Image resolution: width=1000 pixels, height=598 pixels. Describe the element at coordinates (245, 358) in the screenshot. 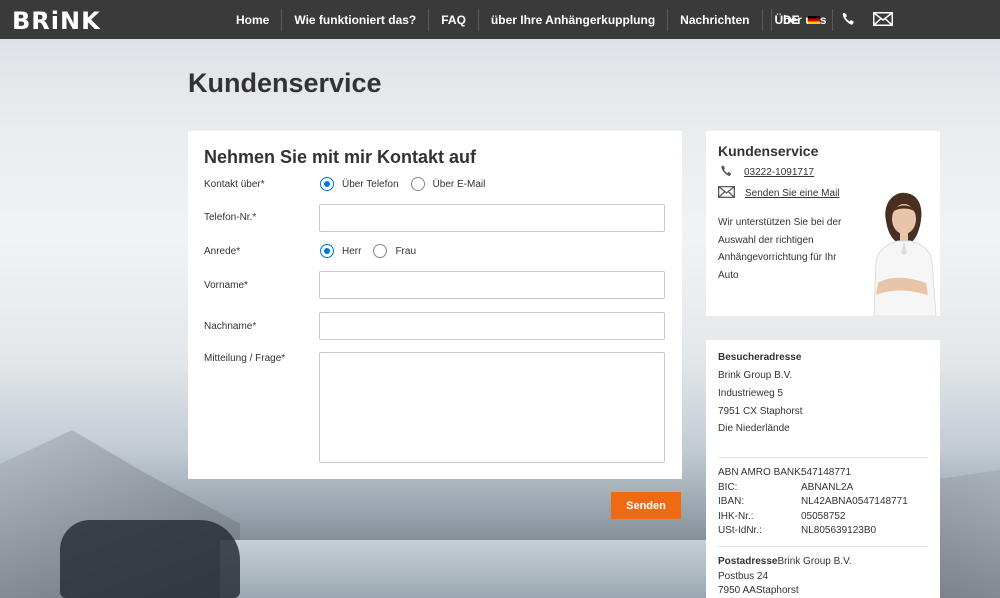

I see `message-label: Mitteilung / Frage*` at that location.